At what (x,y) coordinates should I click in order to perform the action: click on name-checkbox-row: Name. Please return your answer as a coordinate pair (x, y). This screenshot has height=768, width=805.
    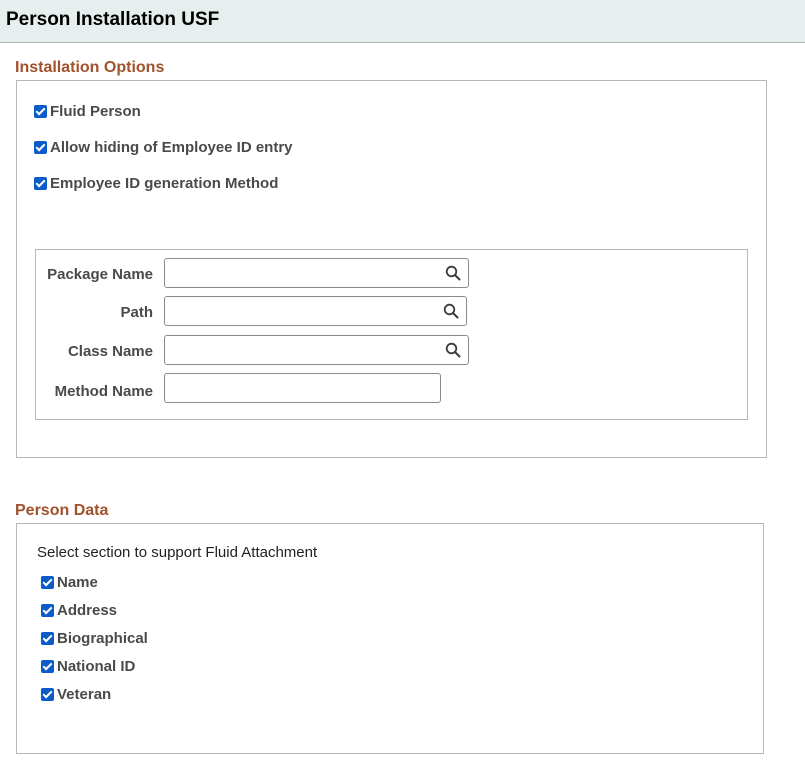
    Looking at the image, I should click on (69, 582).